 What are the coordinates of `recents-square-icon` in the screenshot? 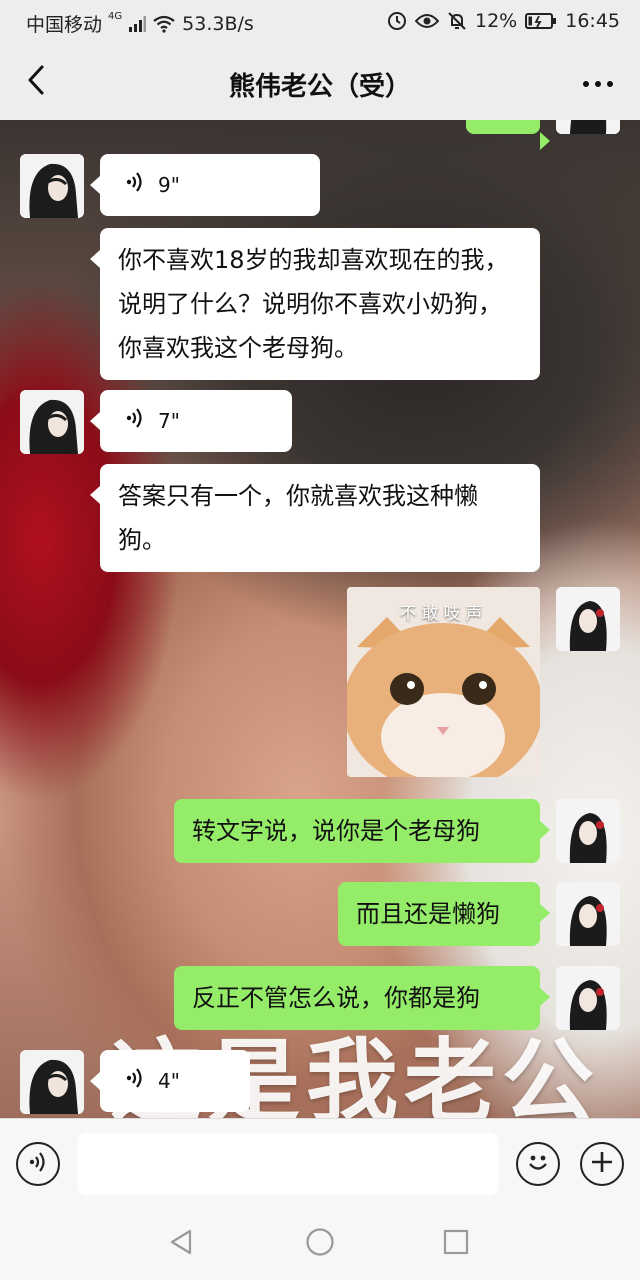 It's located at (456, 1244).